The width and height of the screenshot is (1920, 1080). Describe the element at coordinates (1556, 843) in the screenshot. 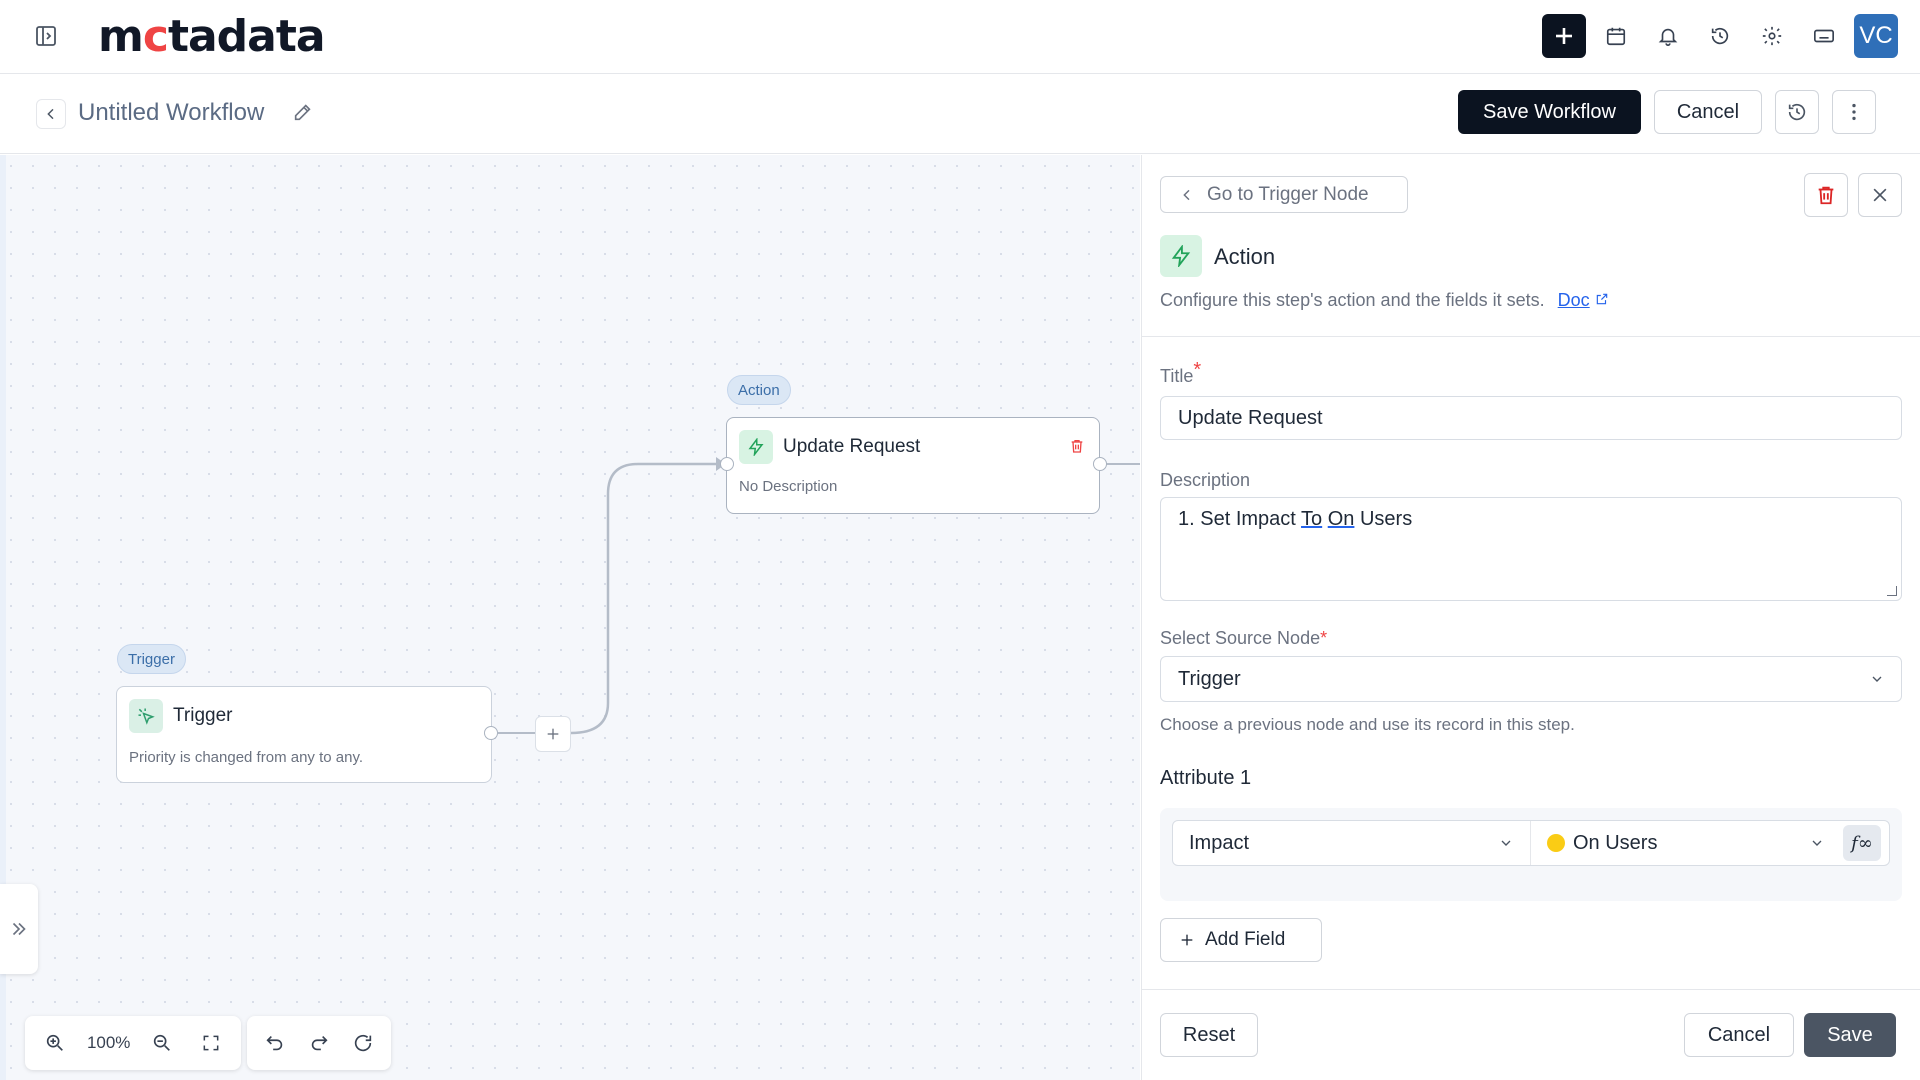

I see `impact-status-dot` at that location.